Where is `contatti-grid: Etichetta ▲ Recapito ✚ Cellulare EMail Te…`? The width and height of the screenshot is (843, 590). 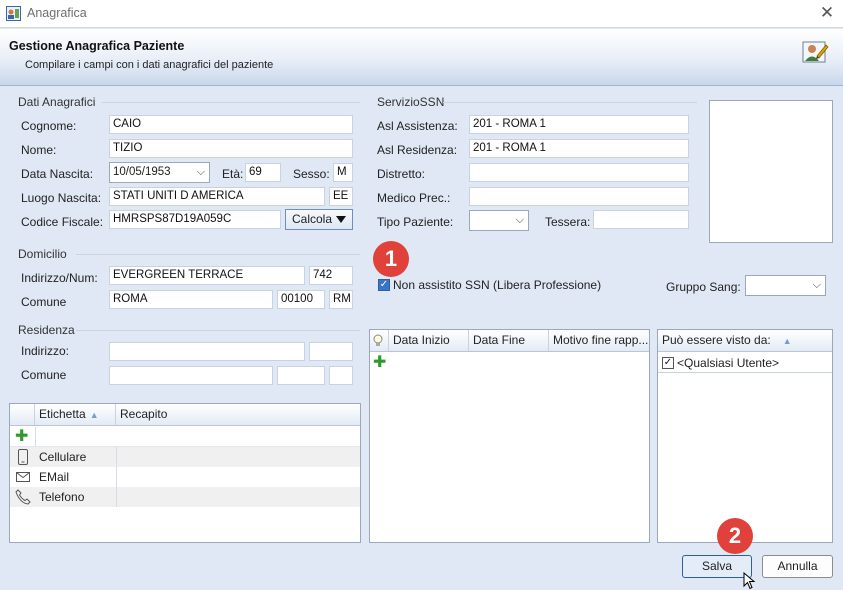 contatti-grid: Etichetta ▲ Recapito ✚ Cellulare EMail Te… is located at coordinates (185, 473).